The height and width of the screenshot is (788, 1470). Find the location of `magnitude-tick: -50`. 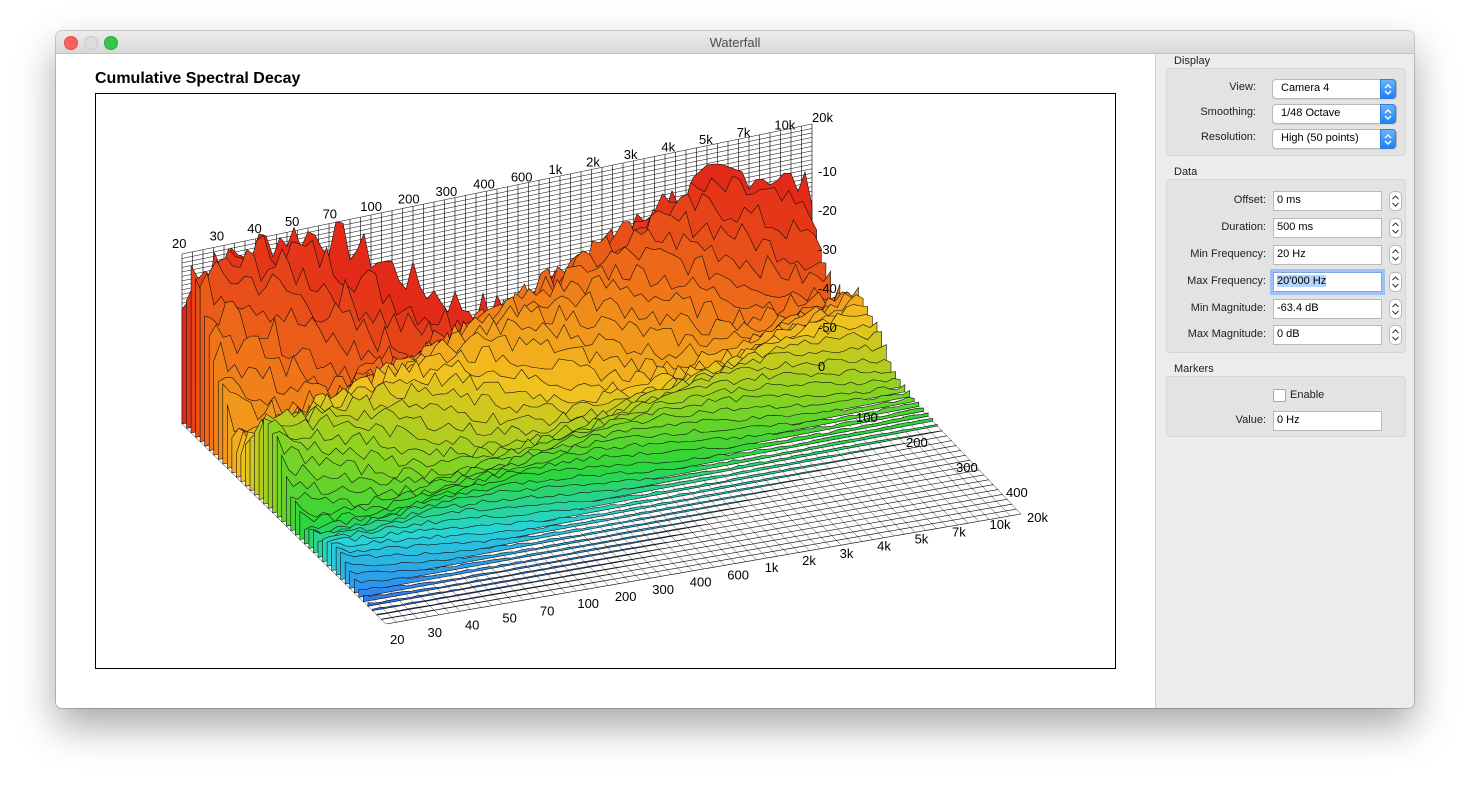

magnitude-tick: -50 is located at coordinates (827, 327).